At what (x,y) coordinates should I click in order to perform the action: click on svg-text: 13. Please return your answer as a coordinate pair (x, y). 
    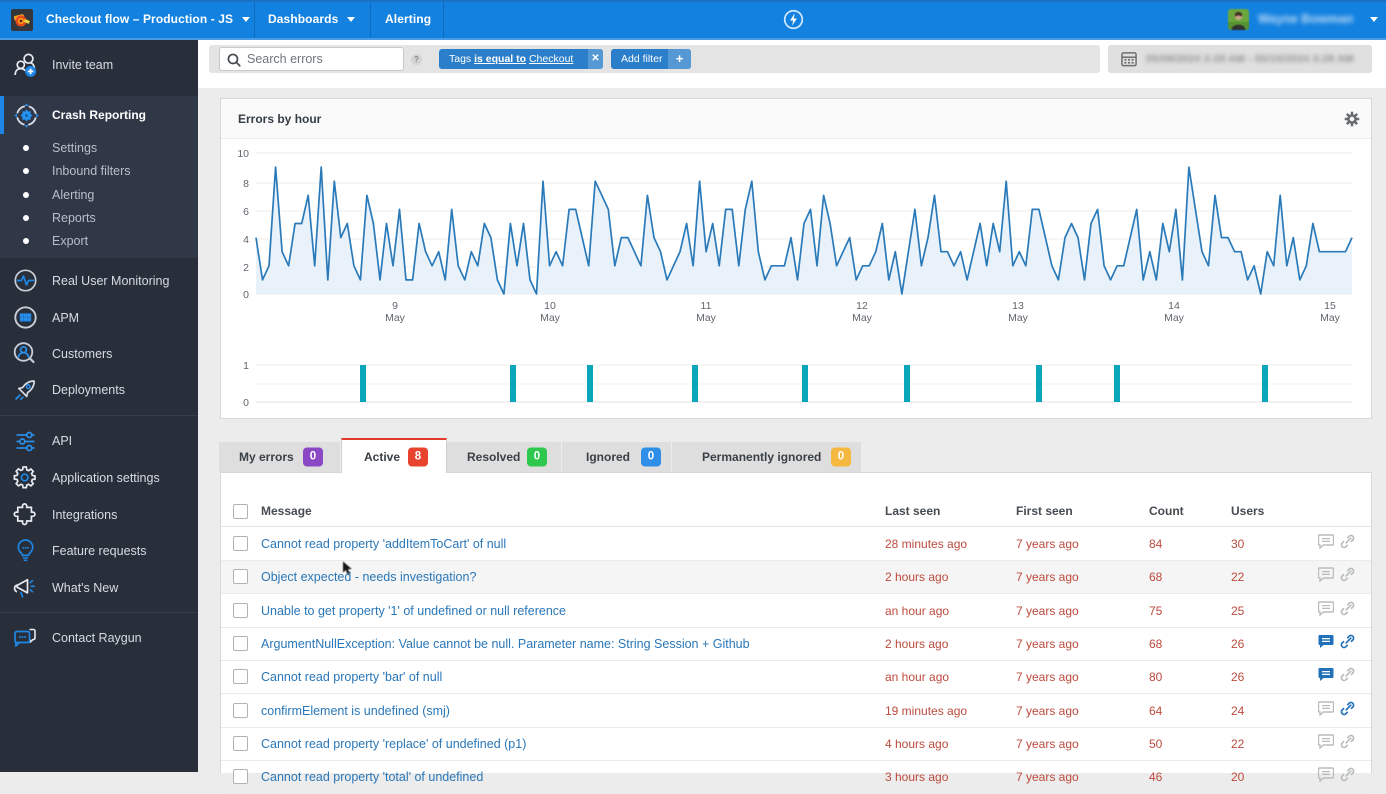
    Looking at the image, I should click on (1018, 306).